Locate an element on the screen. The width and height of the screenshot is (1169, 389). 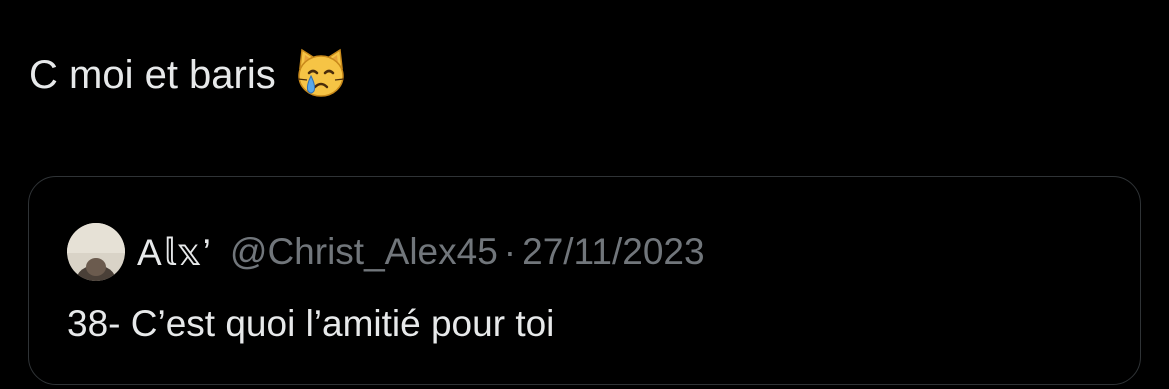
quoted-tweet-text: 38- C’est quoi l’amitié pour toi is located at coordinates (311, 323).